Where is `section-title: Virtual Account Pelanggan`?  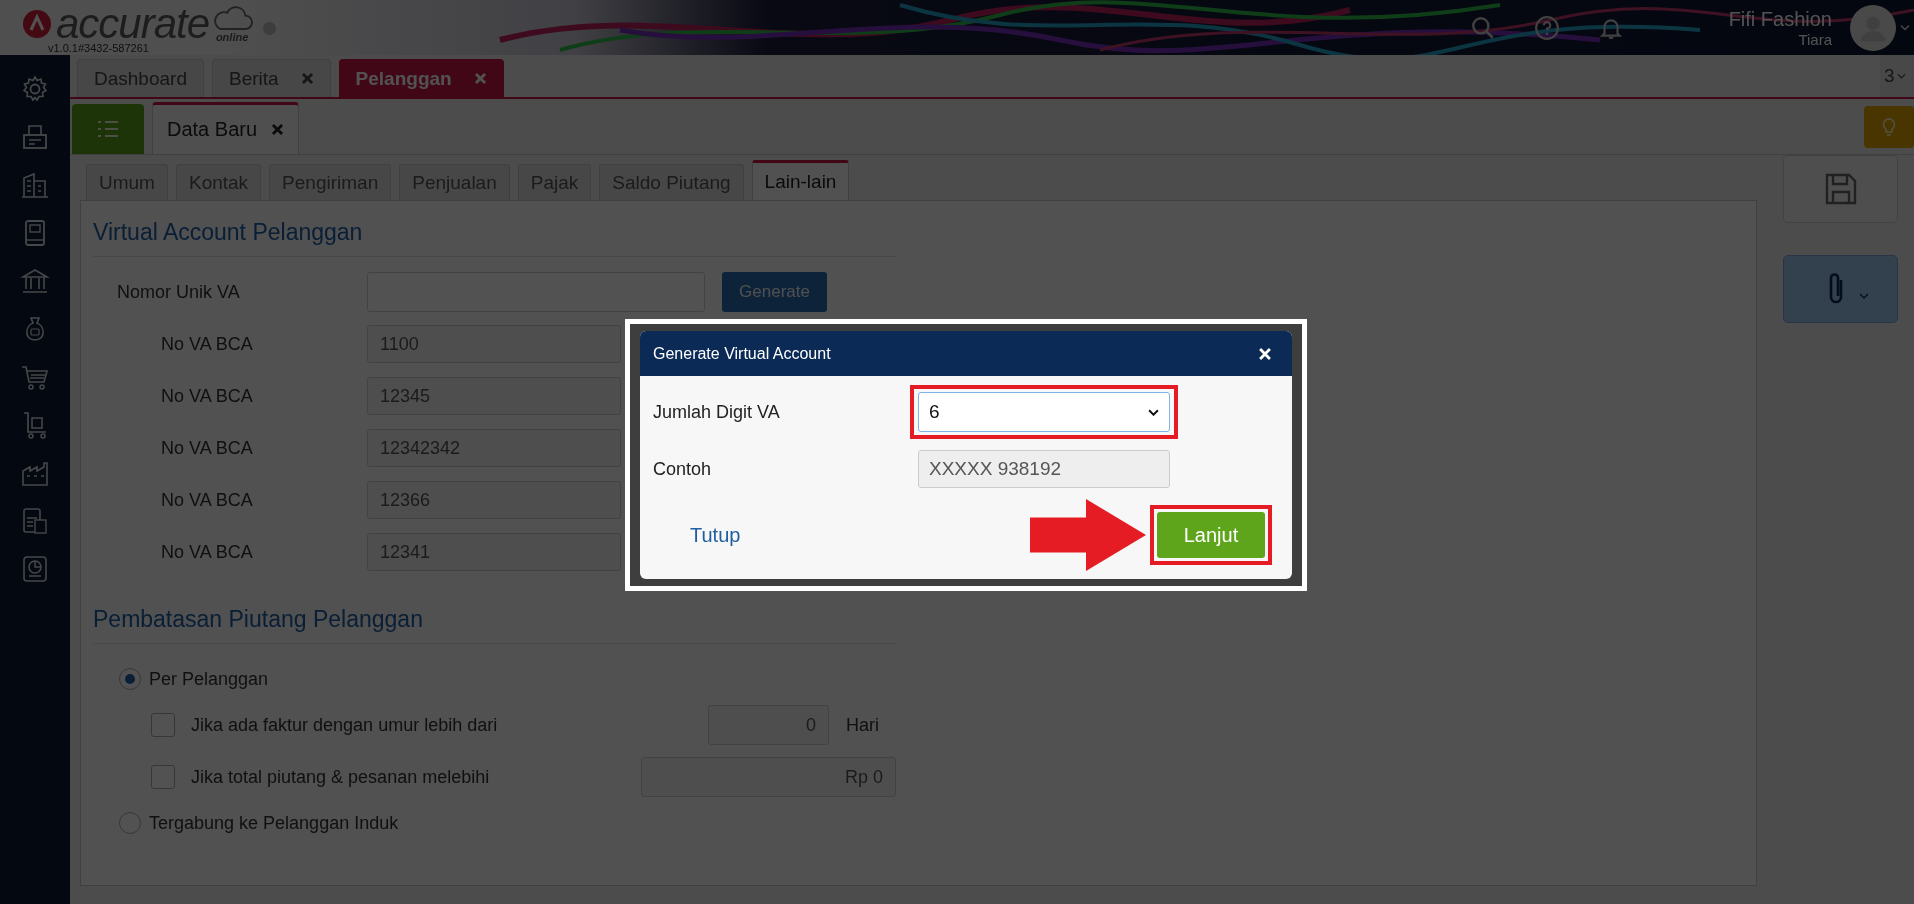
section-title: Virtual Account Pelanggan is located at coordinates (494, 238).